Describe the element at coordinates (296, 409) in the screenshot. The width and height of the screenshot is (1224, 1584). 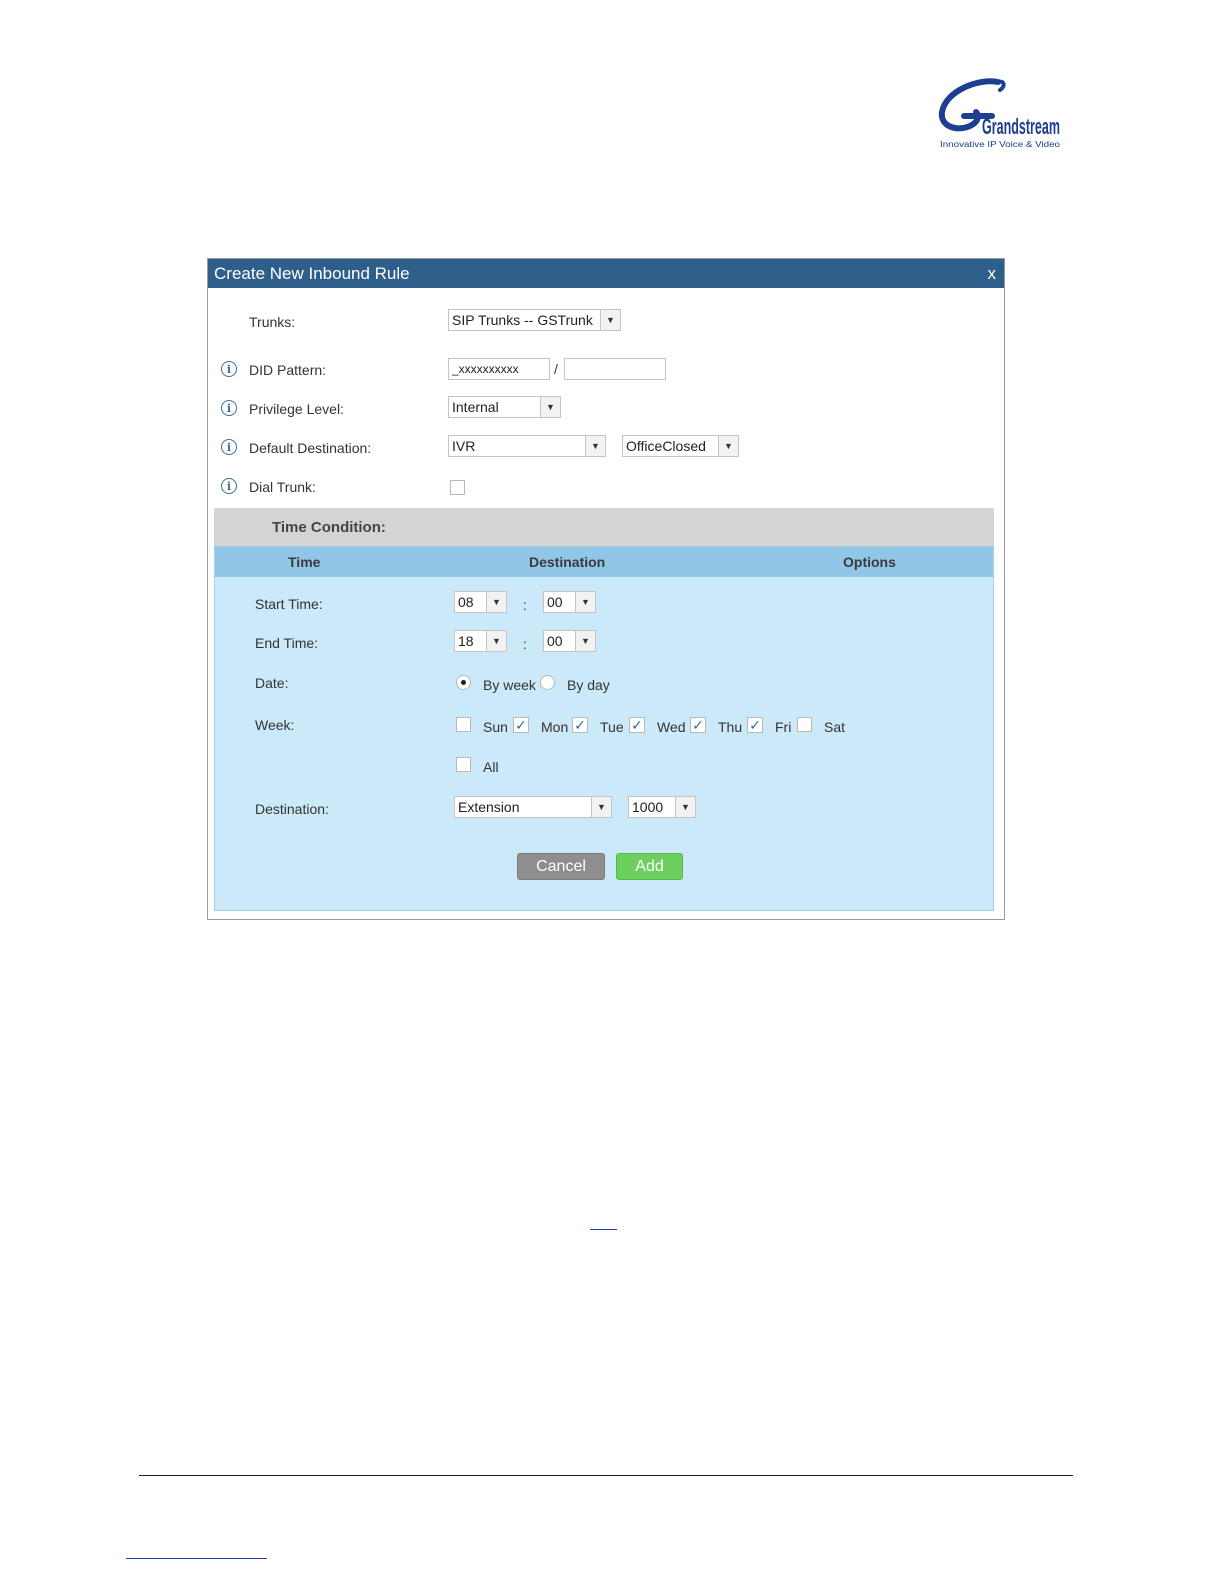
I see `privilege-level-label: Privilege Level:` at that location.